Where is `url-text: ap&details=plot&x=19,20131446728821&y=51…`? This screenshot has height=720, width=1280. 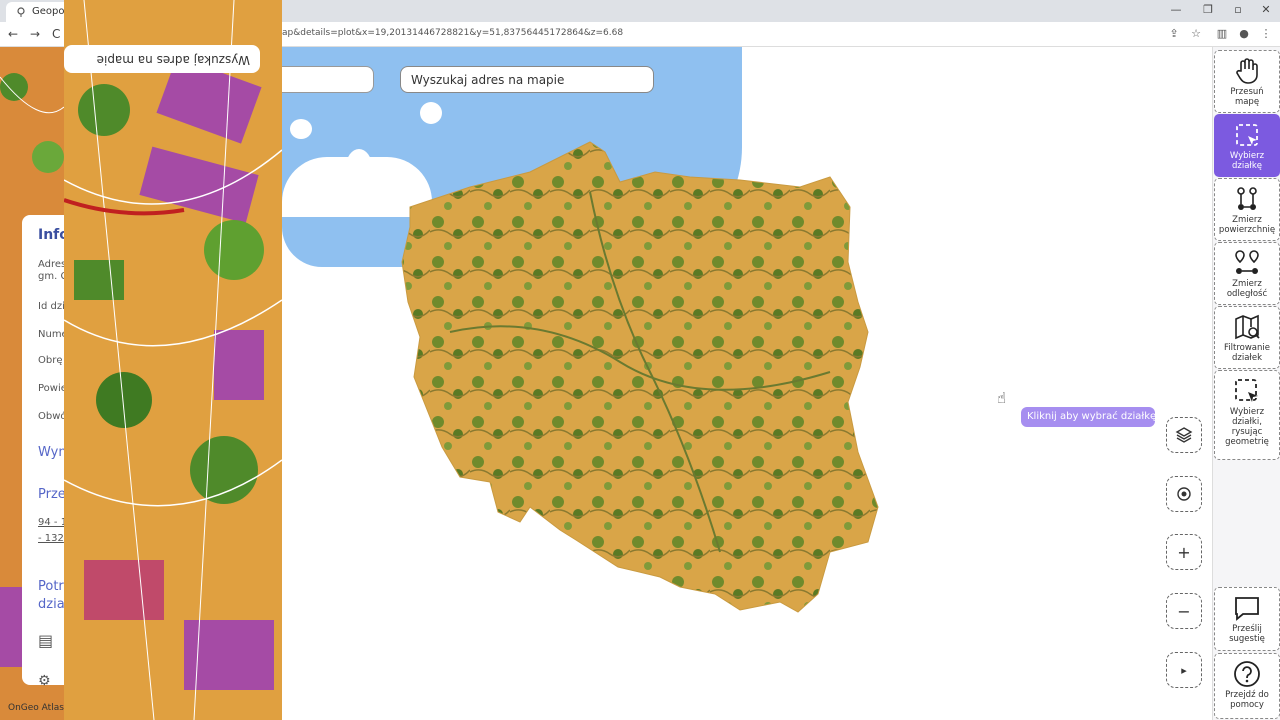
url-text: ap&details=plot&x=19,20131446728821&y=51… is located at coordinates (452, 33).